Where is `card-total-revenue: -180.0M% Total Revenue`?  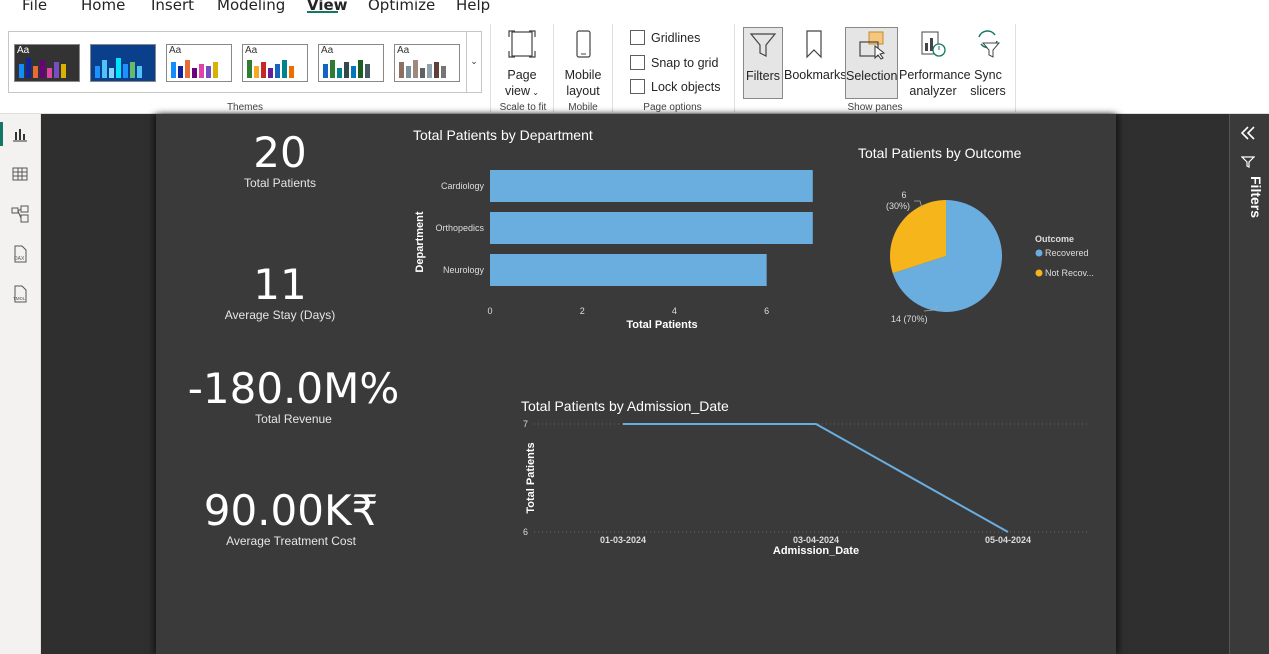 card-total-revenue: -180.0M% Total Revenue is located at coordinates (293, 395).